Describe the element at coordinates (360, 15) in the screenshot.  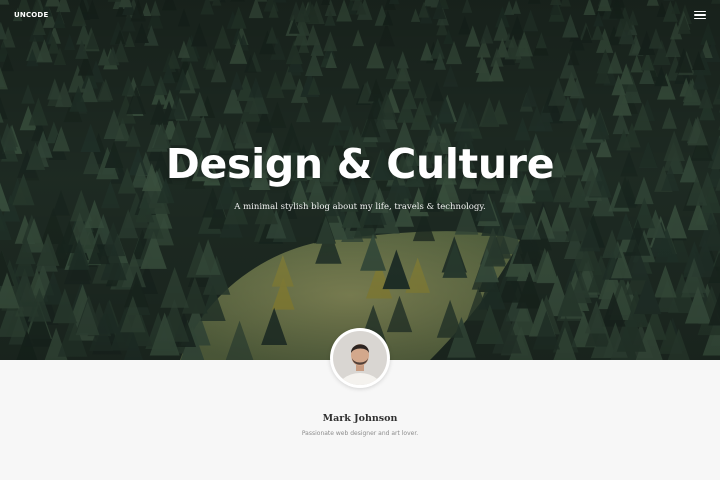
I see `top-navigation-bar: UNCODE` at that location.